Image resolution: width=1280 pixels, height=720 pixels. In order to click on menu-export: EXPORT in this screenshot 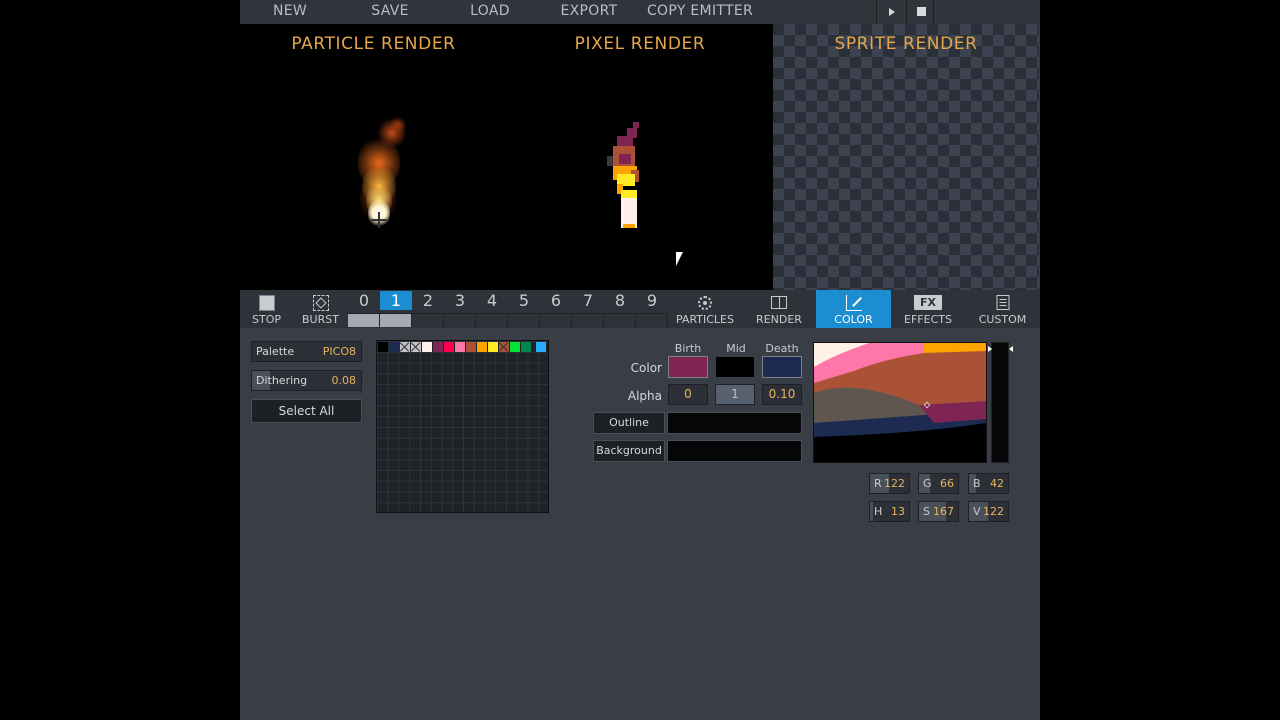, I will do `click(589, 12)`.